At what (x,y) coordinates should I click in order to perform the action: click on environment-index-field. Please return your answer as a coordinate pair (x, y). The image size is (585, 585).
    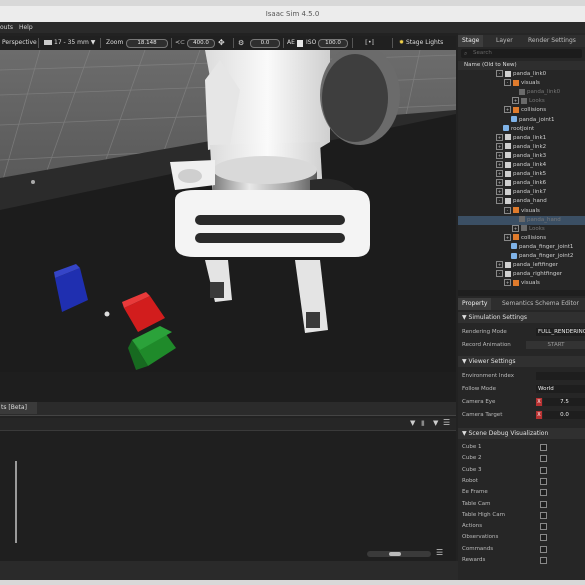
    Looking at the image, I should click on (560, 376).